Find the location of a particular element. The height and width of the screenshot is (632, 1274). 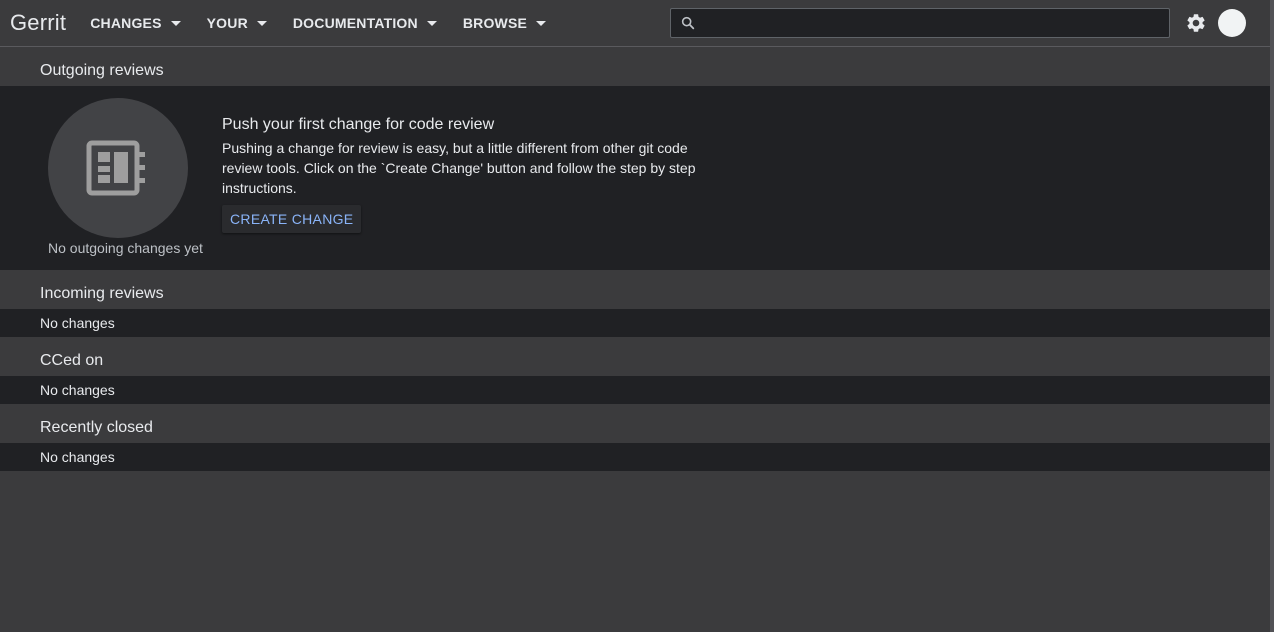

closed-section-header: Recently closed is located at coordinates (635, 423).